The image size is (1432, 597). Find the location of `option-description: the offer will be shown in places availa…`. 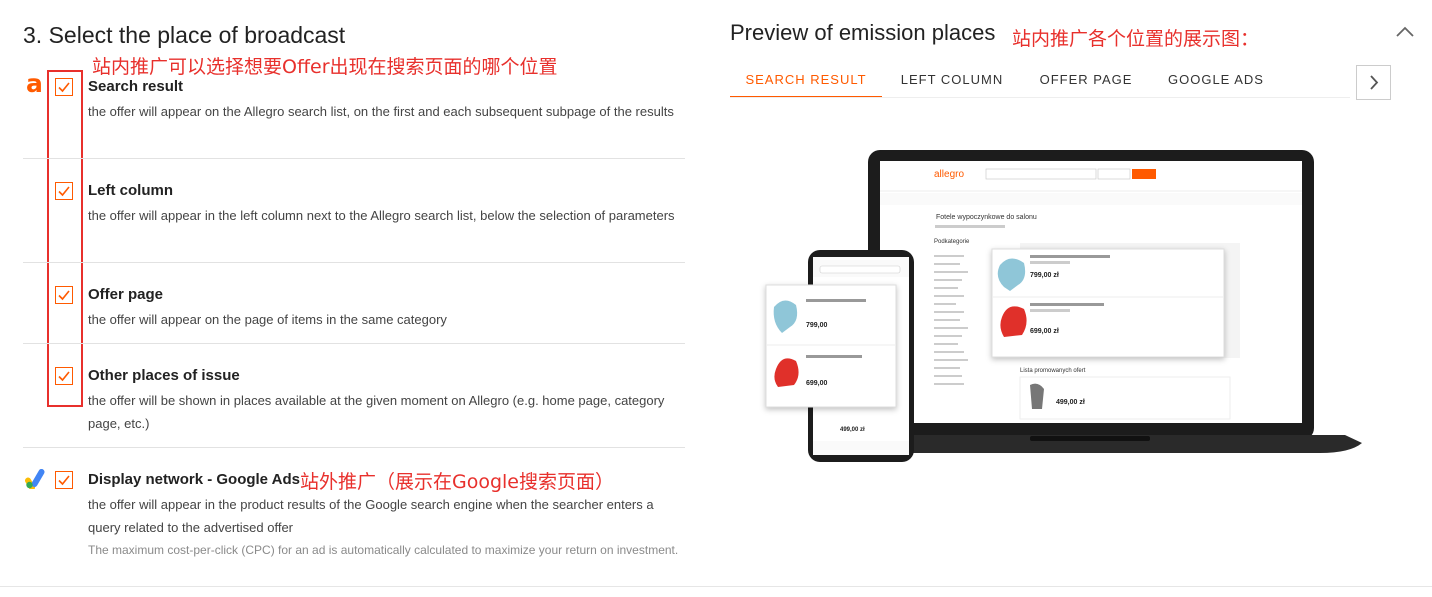

option-description: the offer will be shown in places availa… is located at coordinates (376, 412).